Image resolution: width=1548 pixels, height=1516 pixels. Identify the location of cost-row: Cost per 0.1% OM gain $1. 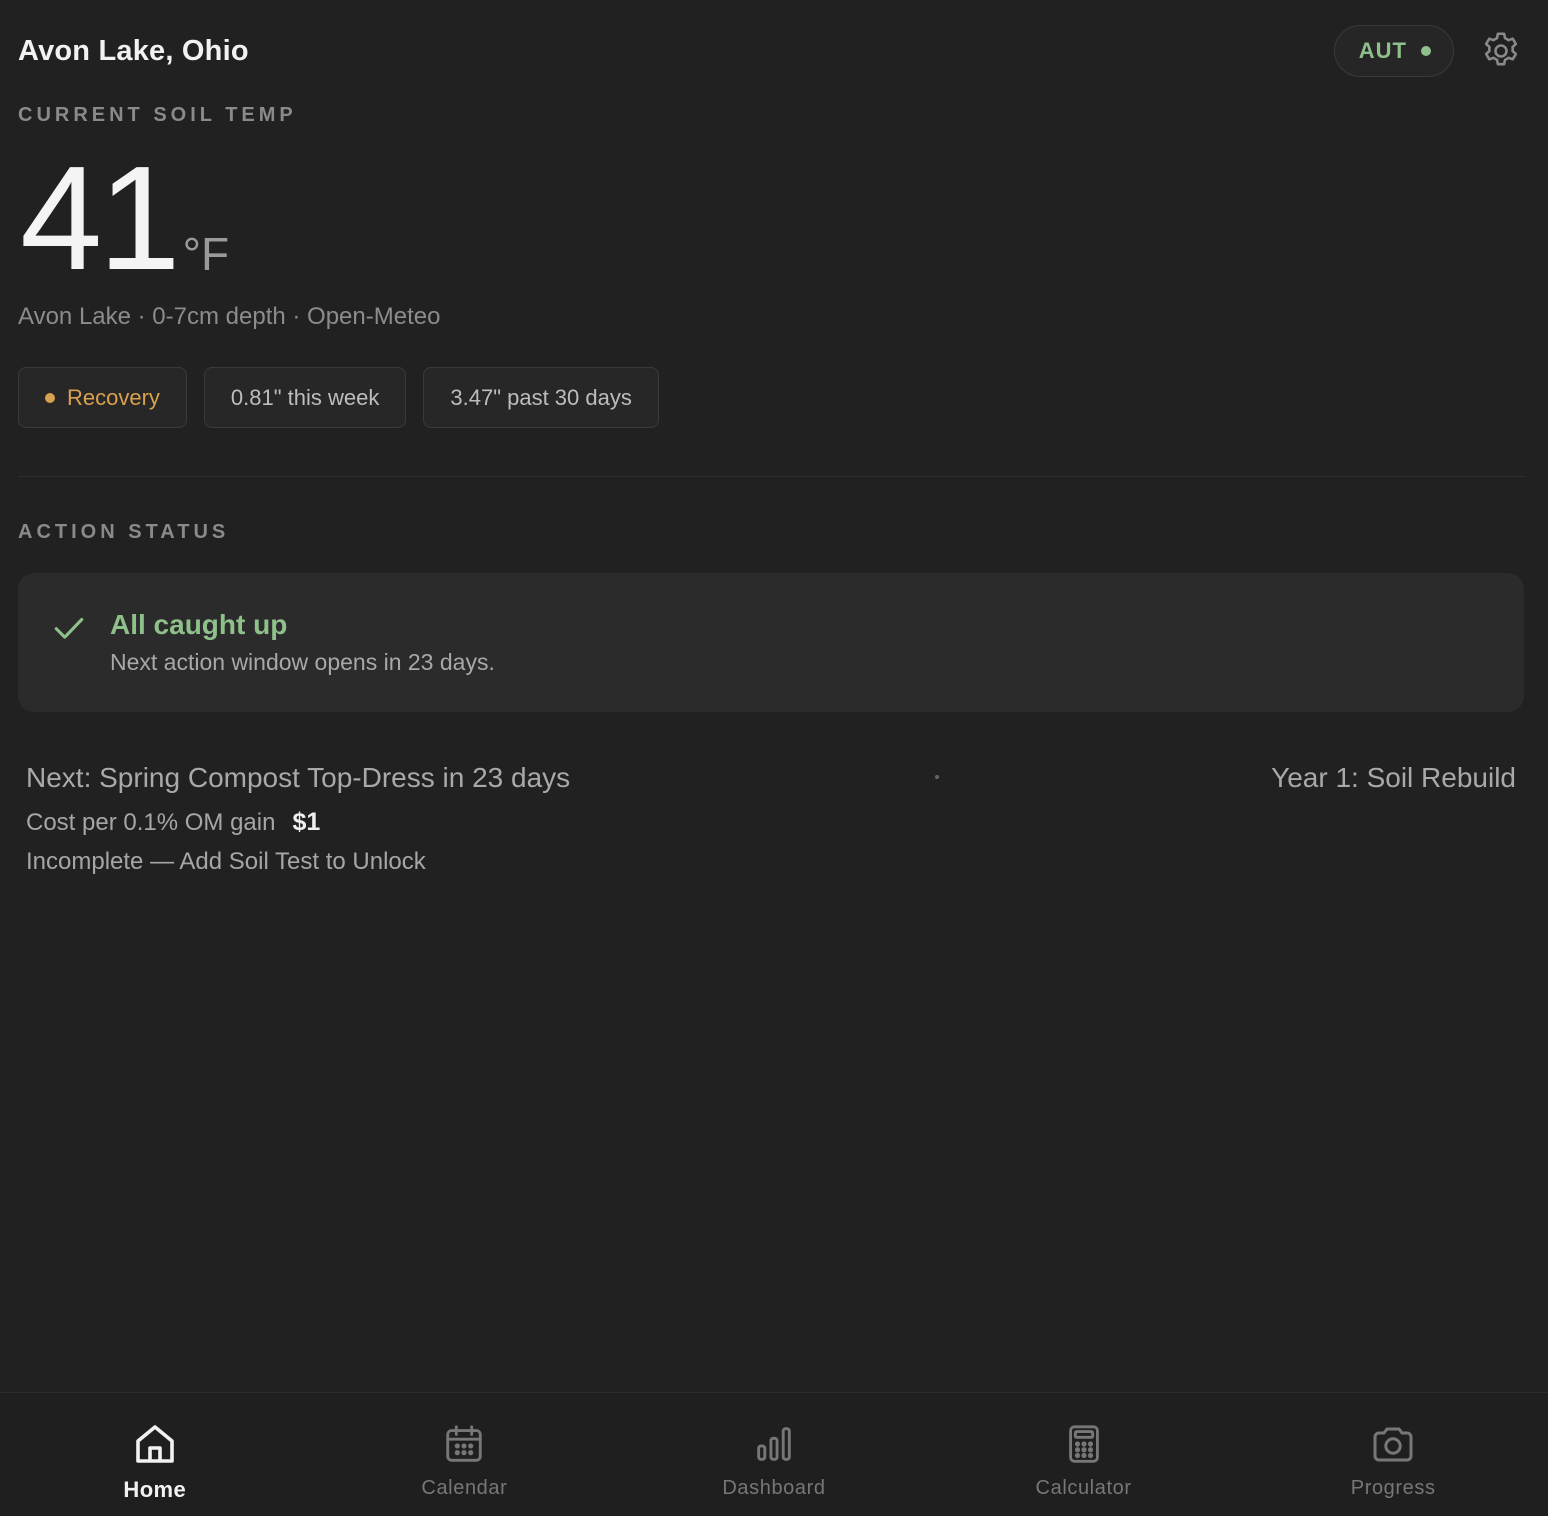
(173, 822).